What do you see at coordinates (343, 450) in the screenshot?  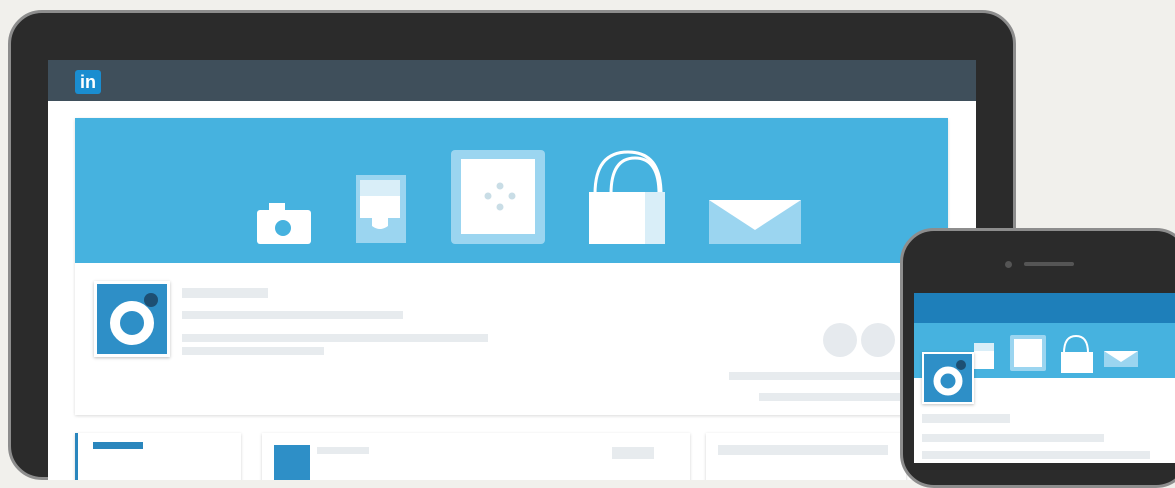 I see `feed-title-placeholder` at bounding box center [343, 450].